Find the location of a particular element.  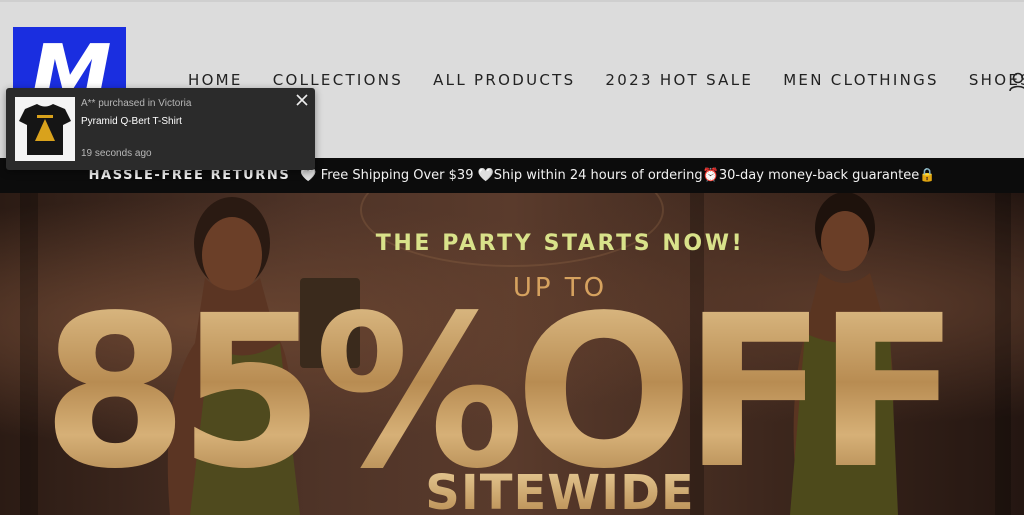

product-thumbnail is located at coordinates (45, 129).